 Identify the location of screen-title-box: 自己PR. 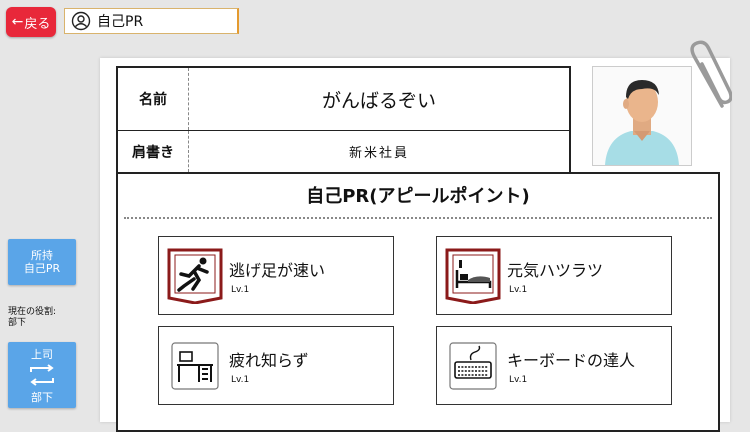
(151, 21).